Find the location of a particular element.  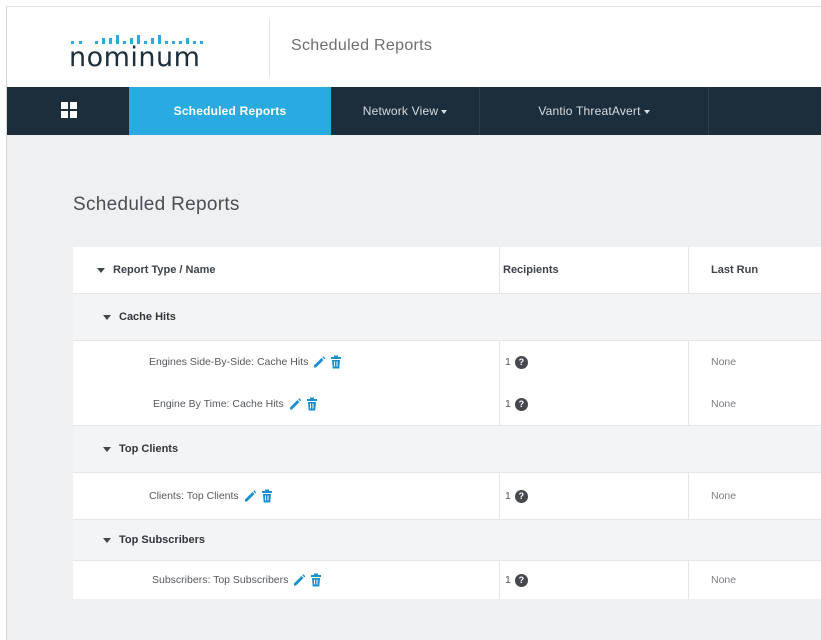

nav-tab-label: Vantio ThreatAvert is located at coordinates (589, 111).